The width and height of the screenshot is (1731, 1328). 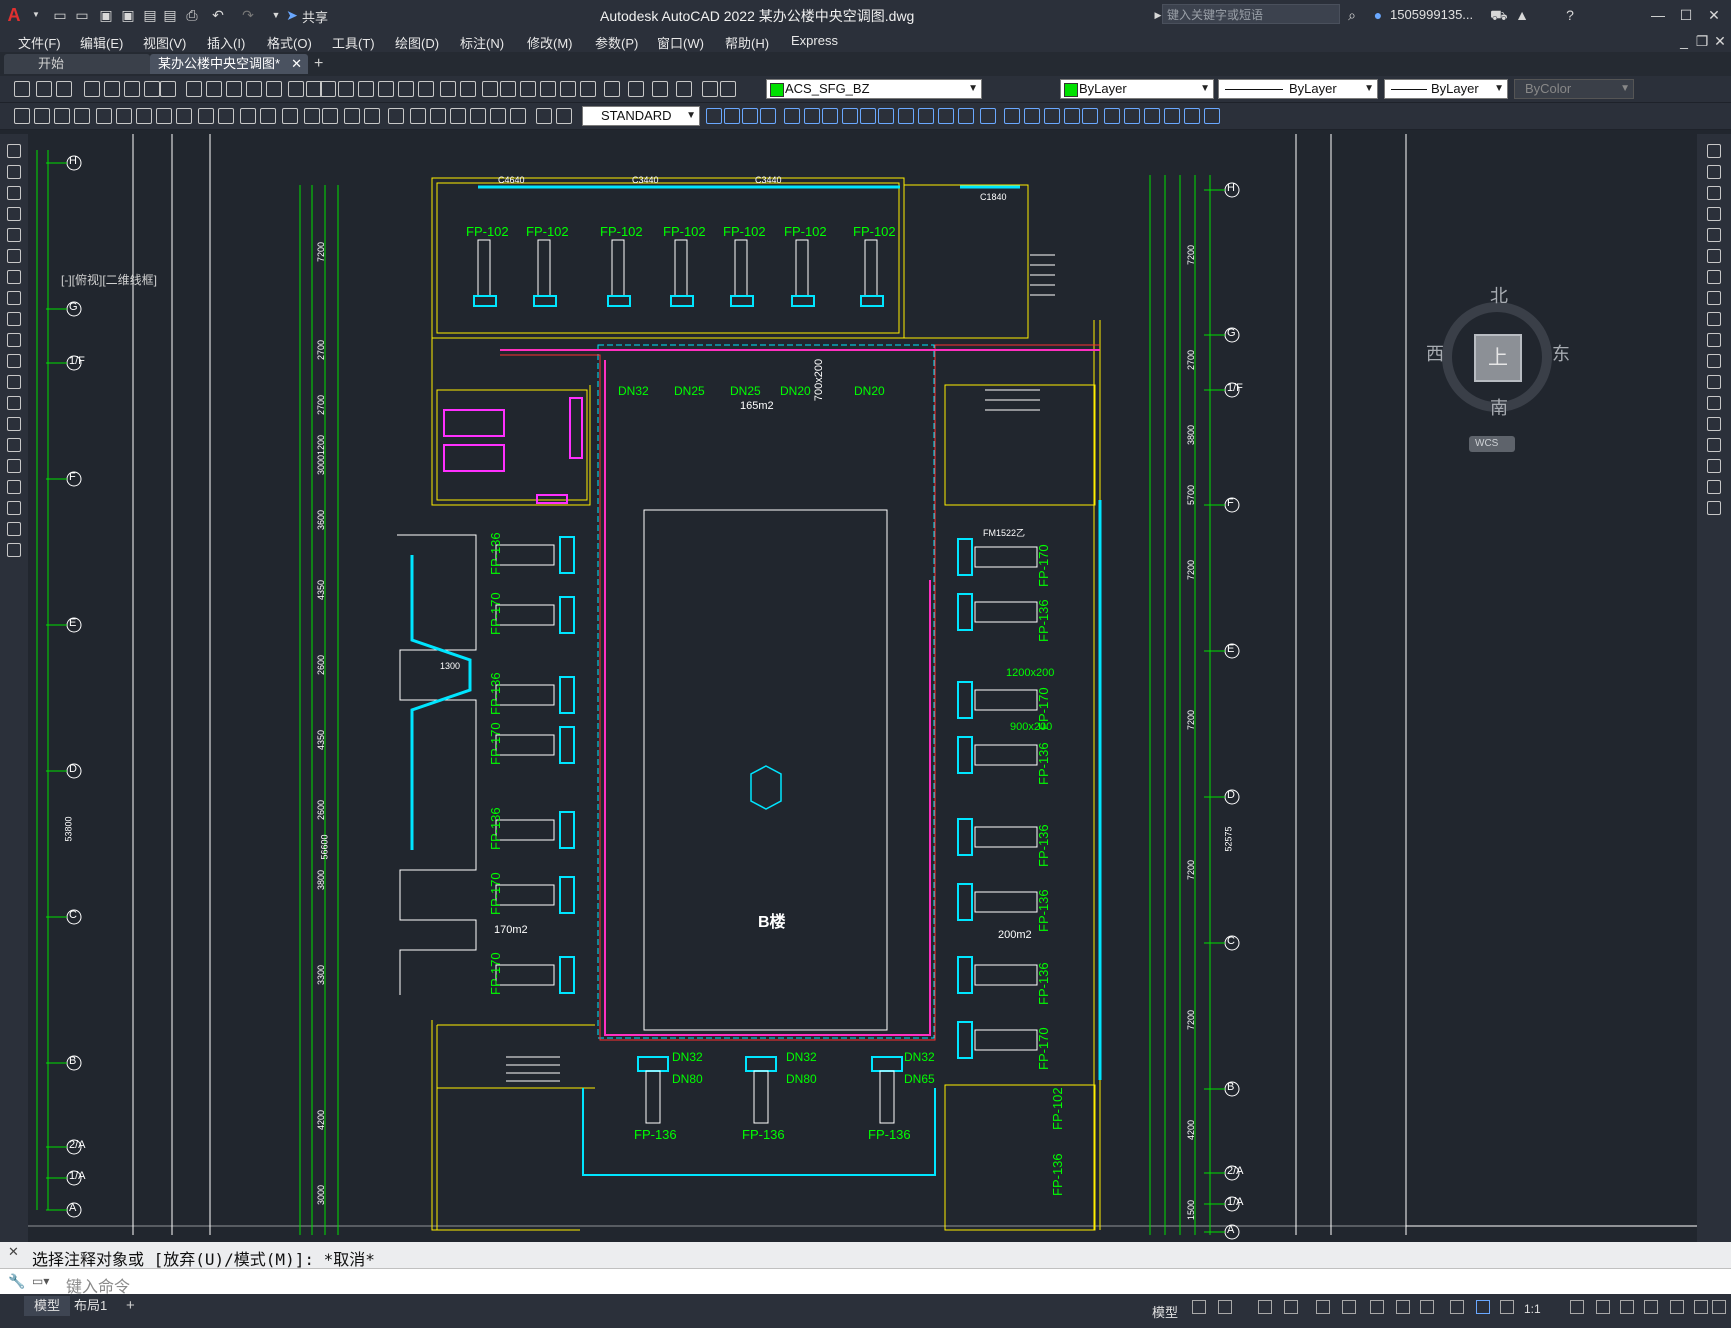 What do you see at coordinates (1701, 1307) in the screenshot?
I see `status-toggle-18-icon` at bounding box center [1701, 1307].